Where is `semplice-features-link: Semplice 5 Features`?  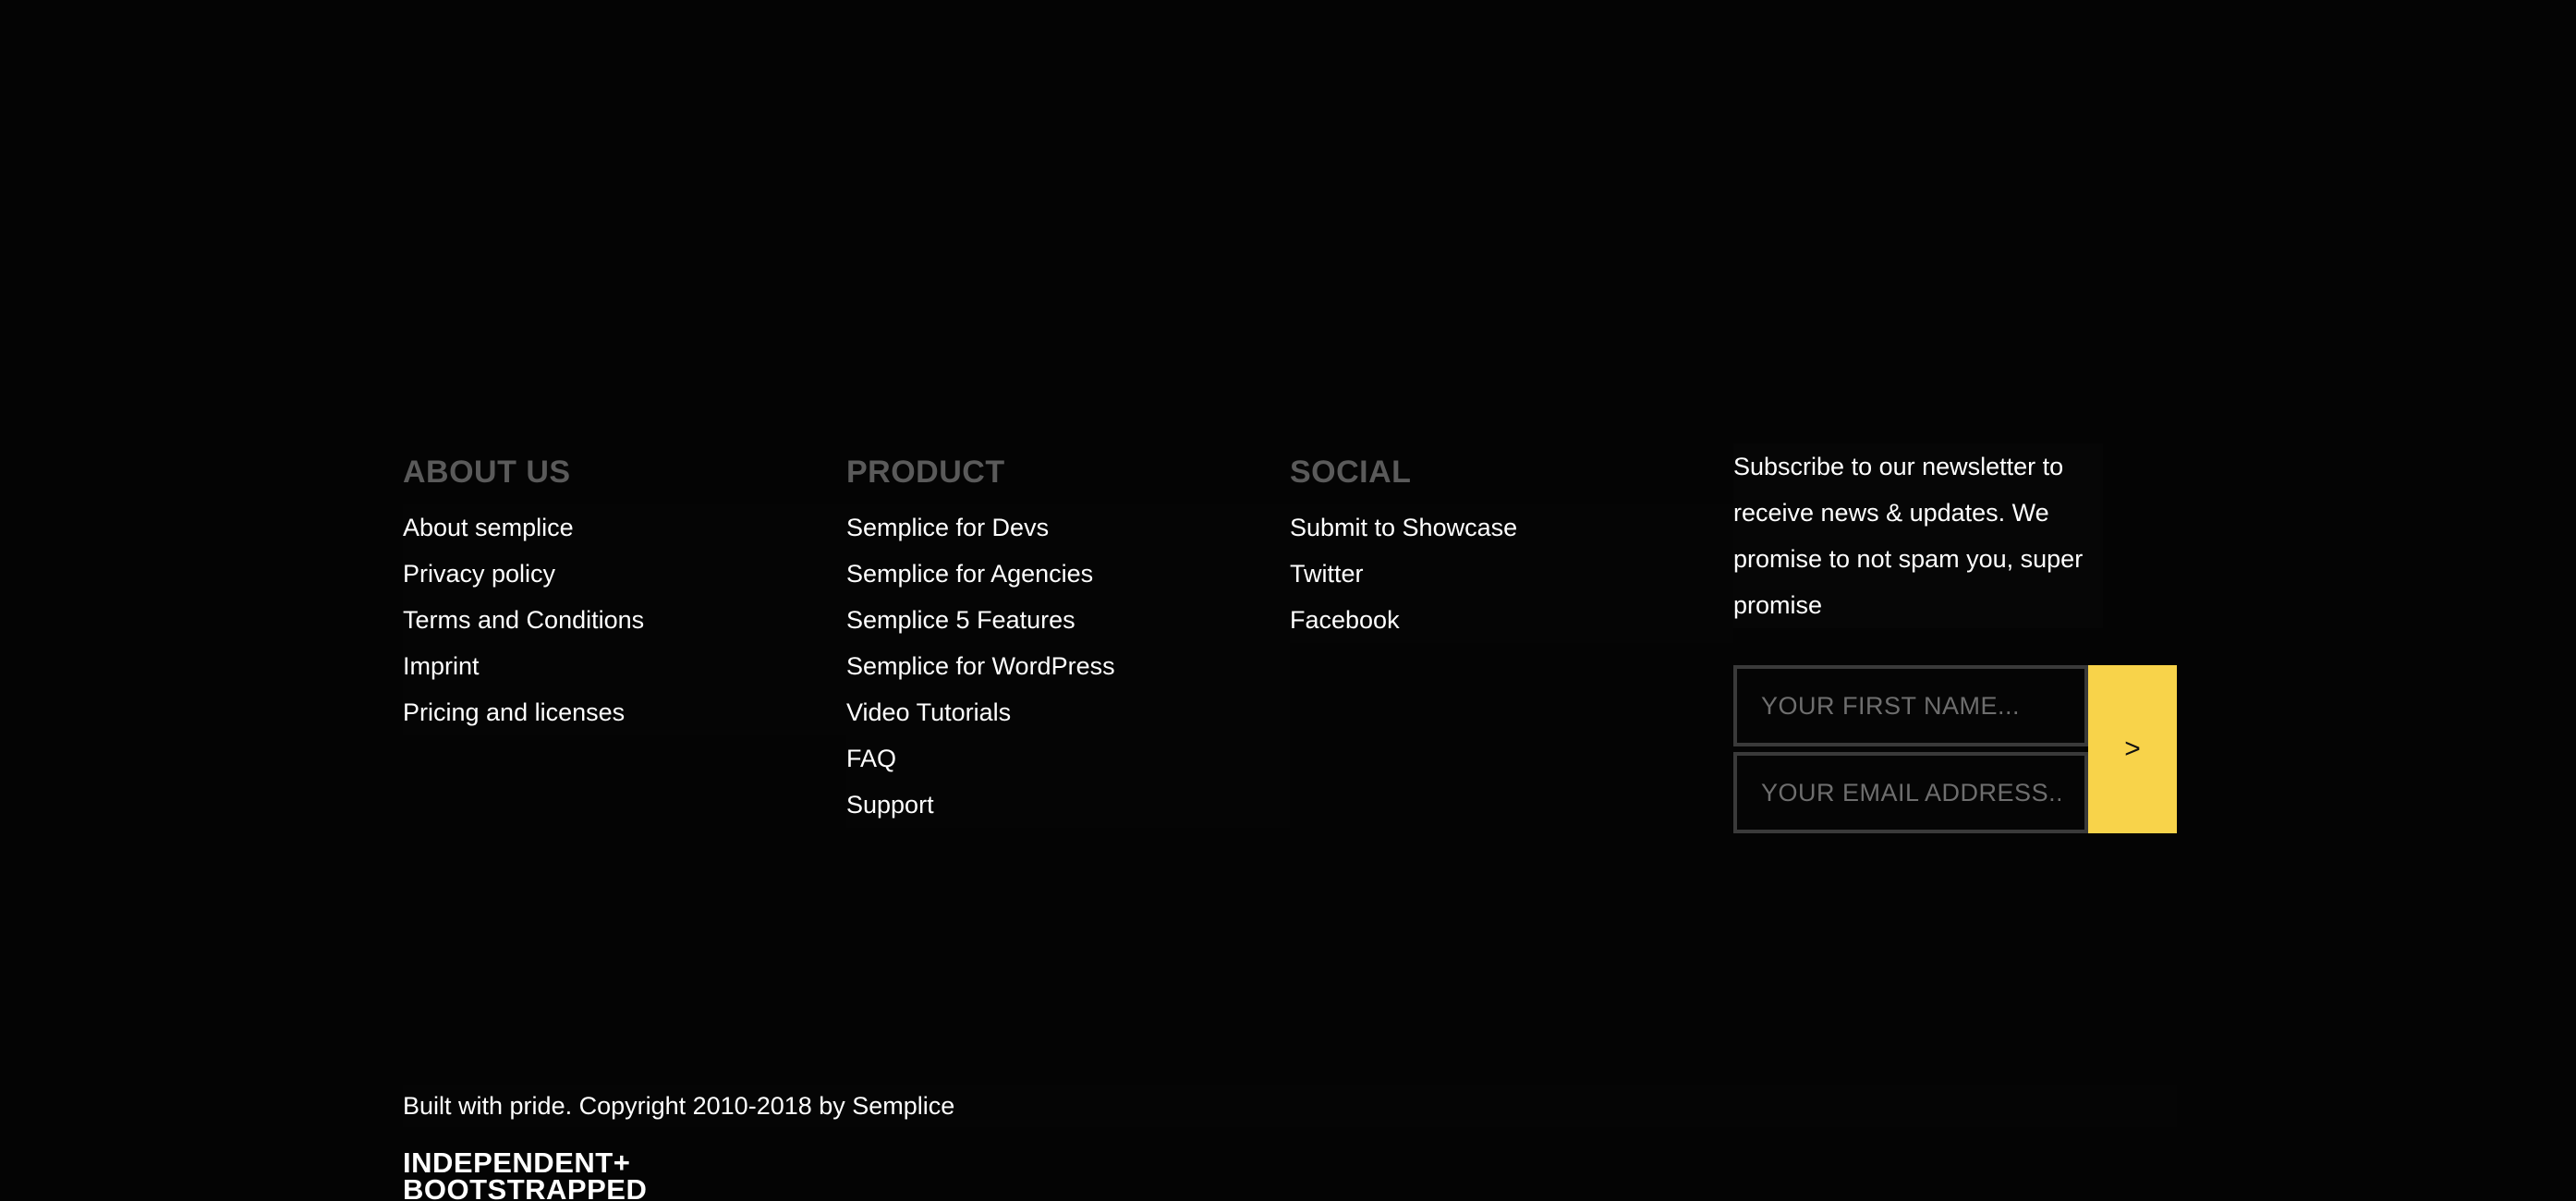 semplice-features-link: Semplice 5 Features is located at coordinates (960, 620).